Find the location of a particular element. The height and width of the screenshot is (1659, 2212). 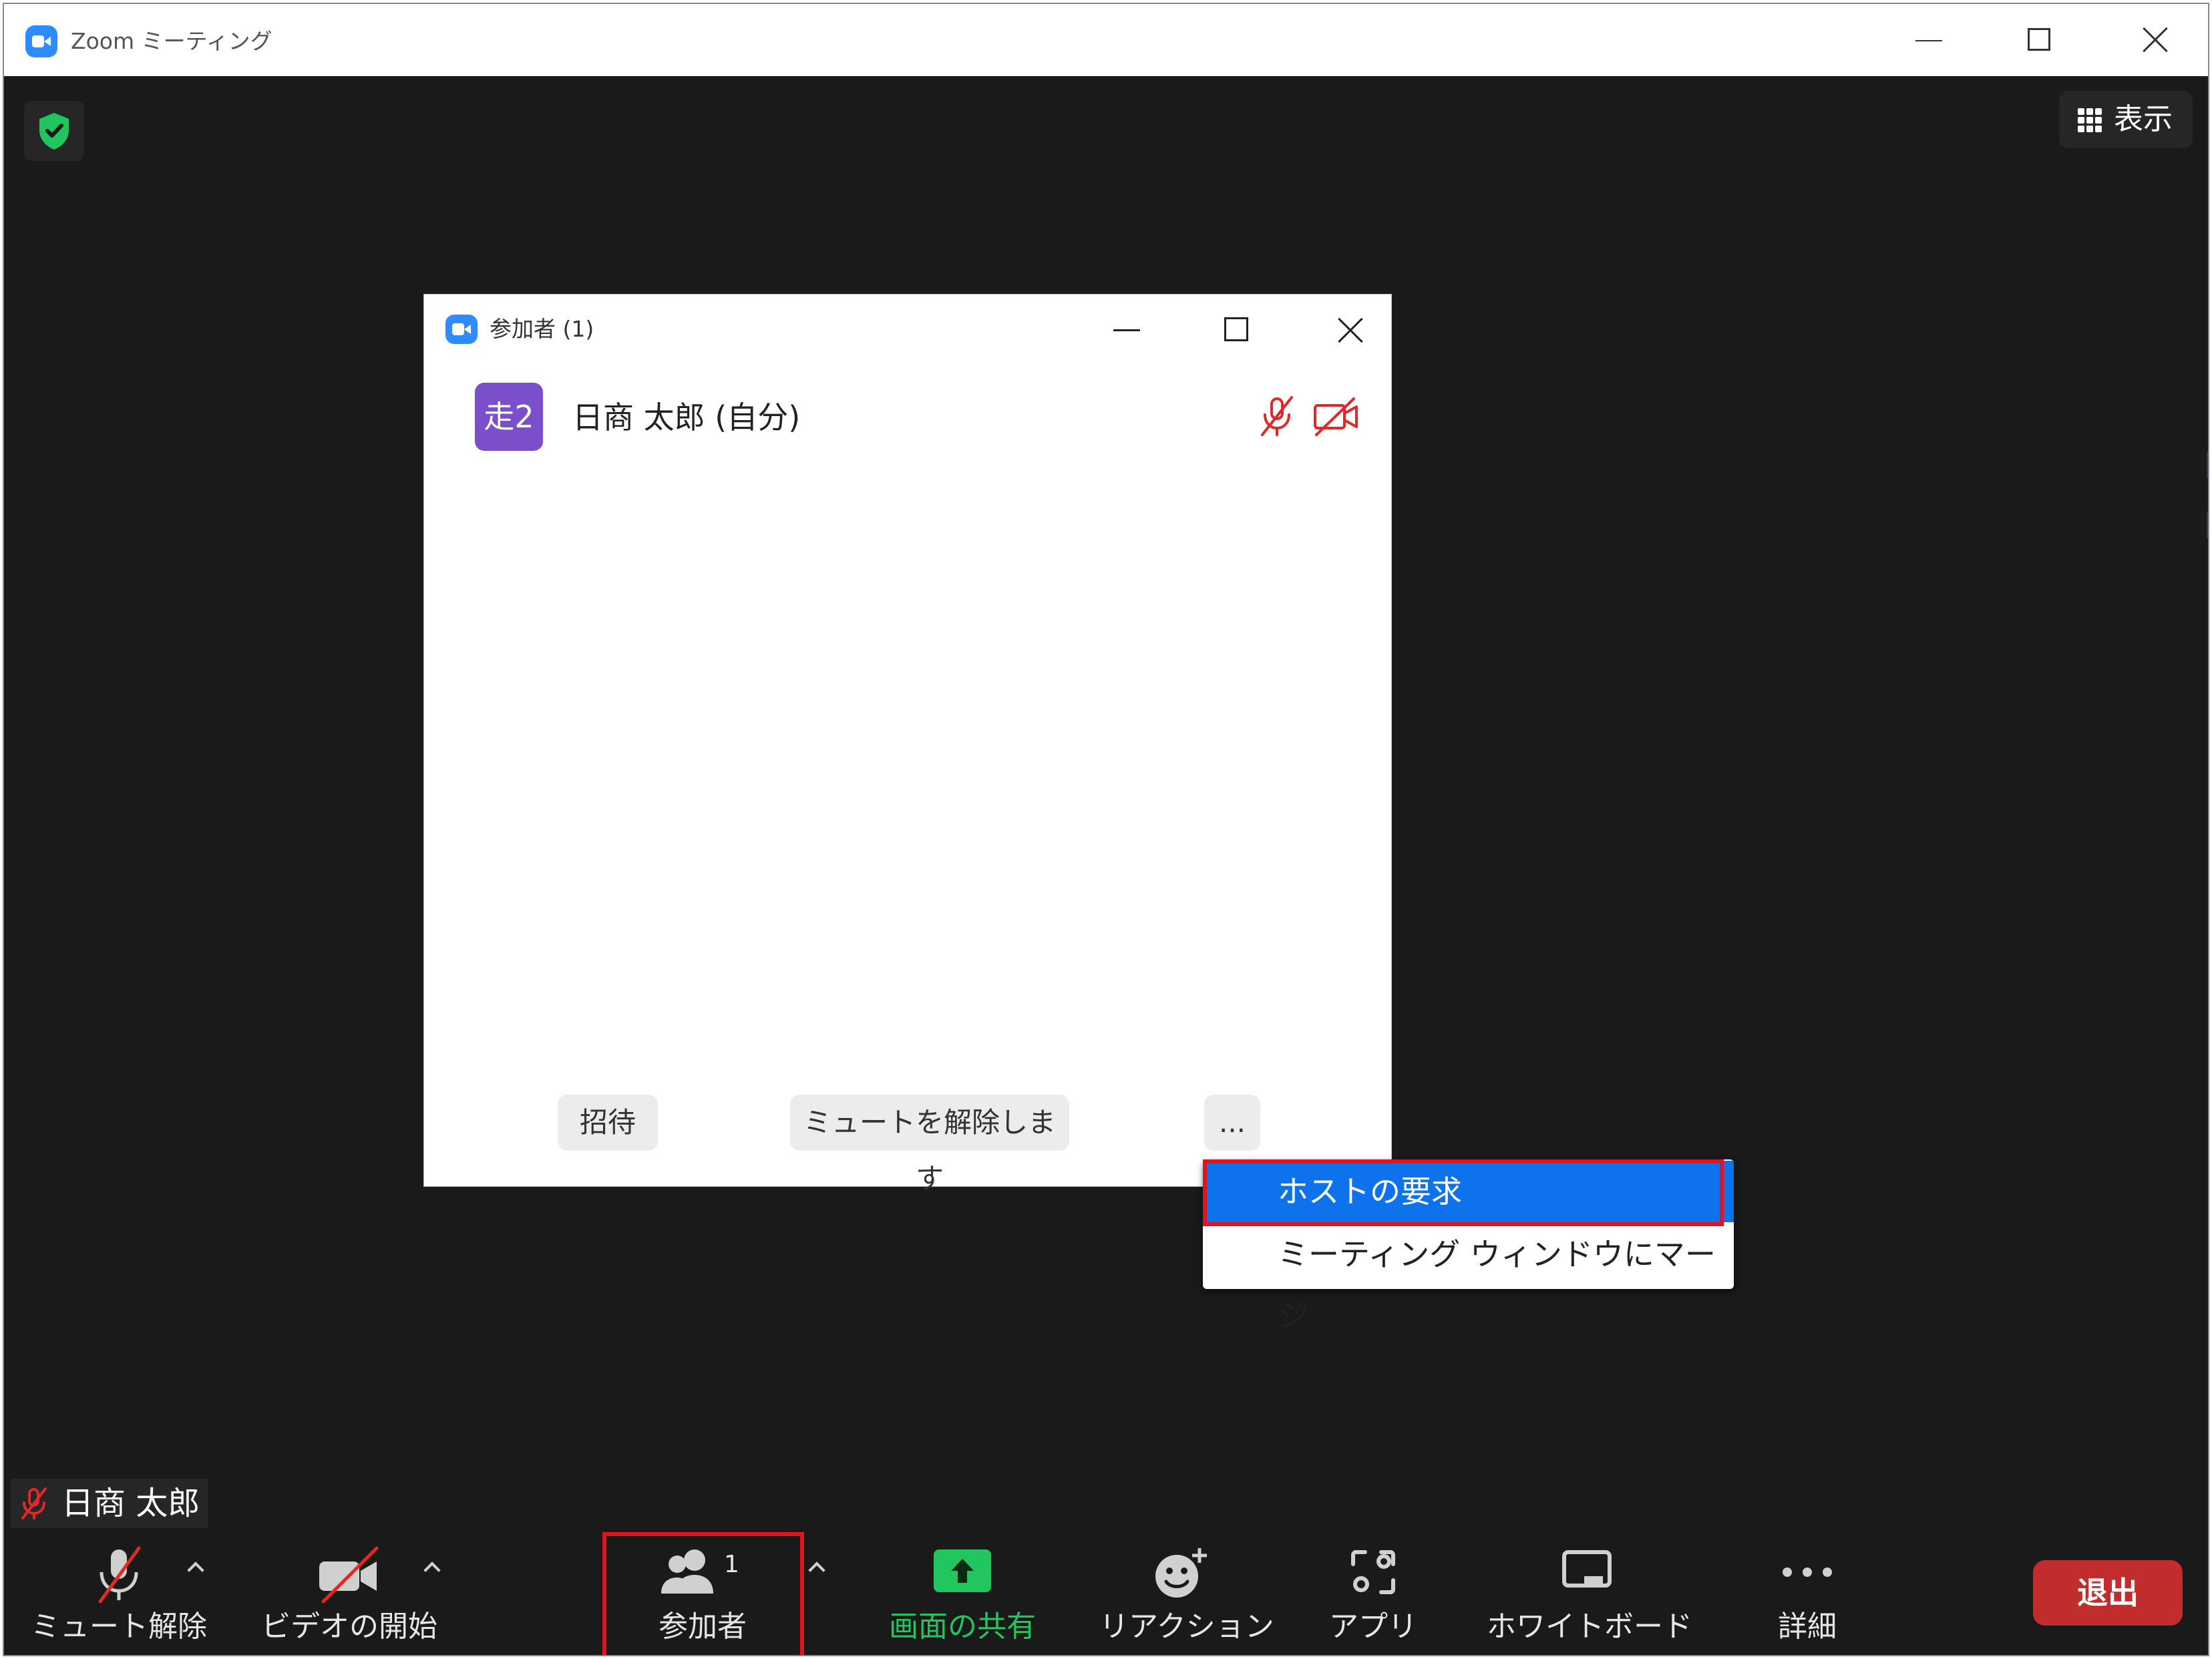

view-button: 表示 is located at coordinates (2126, 119).